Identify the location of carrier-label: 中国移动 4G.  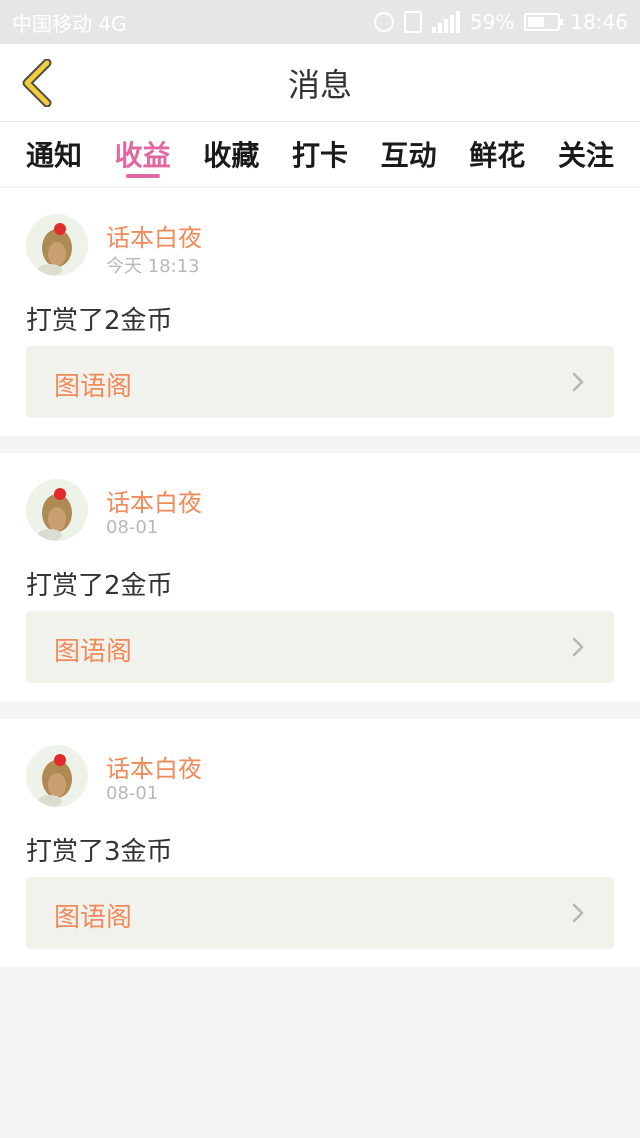
(69, 23).